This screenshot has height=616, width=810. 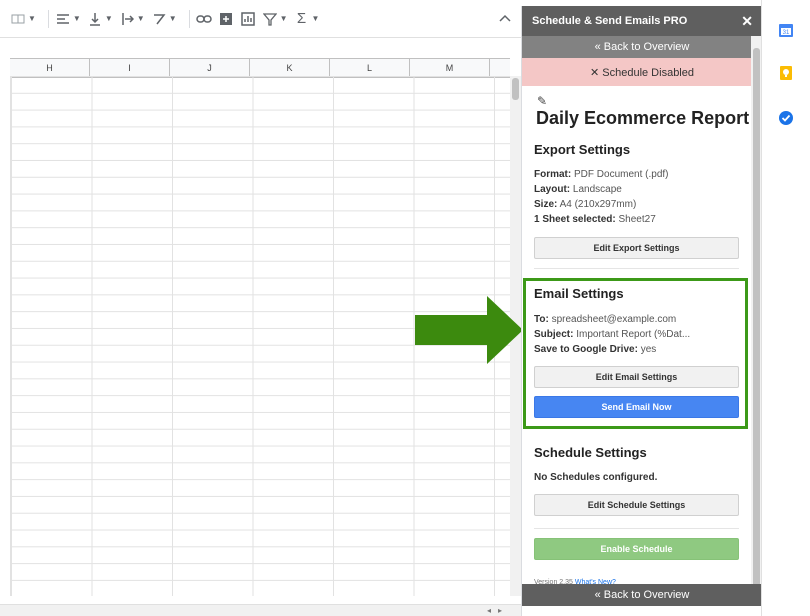 I want to click on rotate-icon, so click(x=159, y=19).